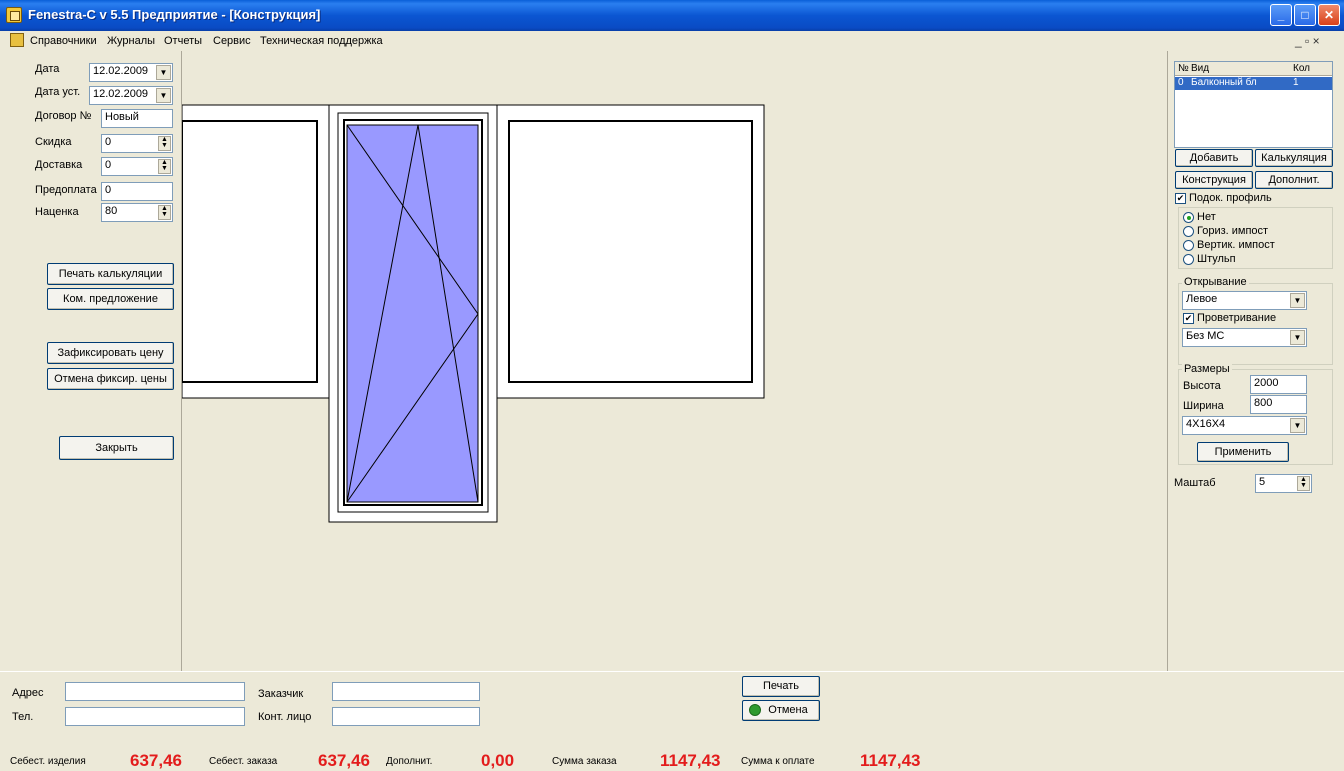 This screenshot has width=1344, height=771. Describe the element at coordinates (1188, 231) in the screenshot. I see `radio-horiz-impost` at that location.